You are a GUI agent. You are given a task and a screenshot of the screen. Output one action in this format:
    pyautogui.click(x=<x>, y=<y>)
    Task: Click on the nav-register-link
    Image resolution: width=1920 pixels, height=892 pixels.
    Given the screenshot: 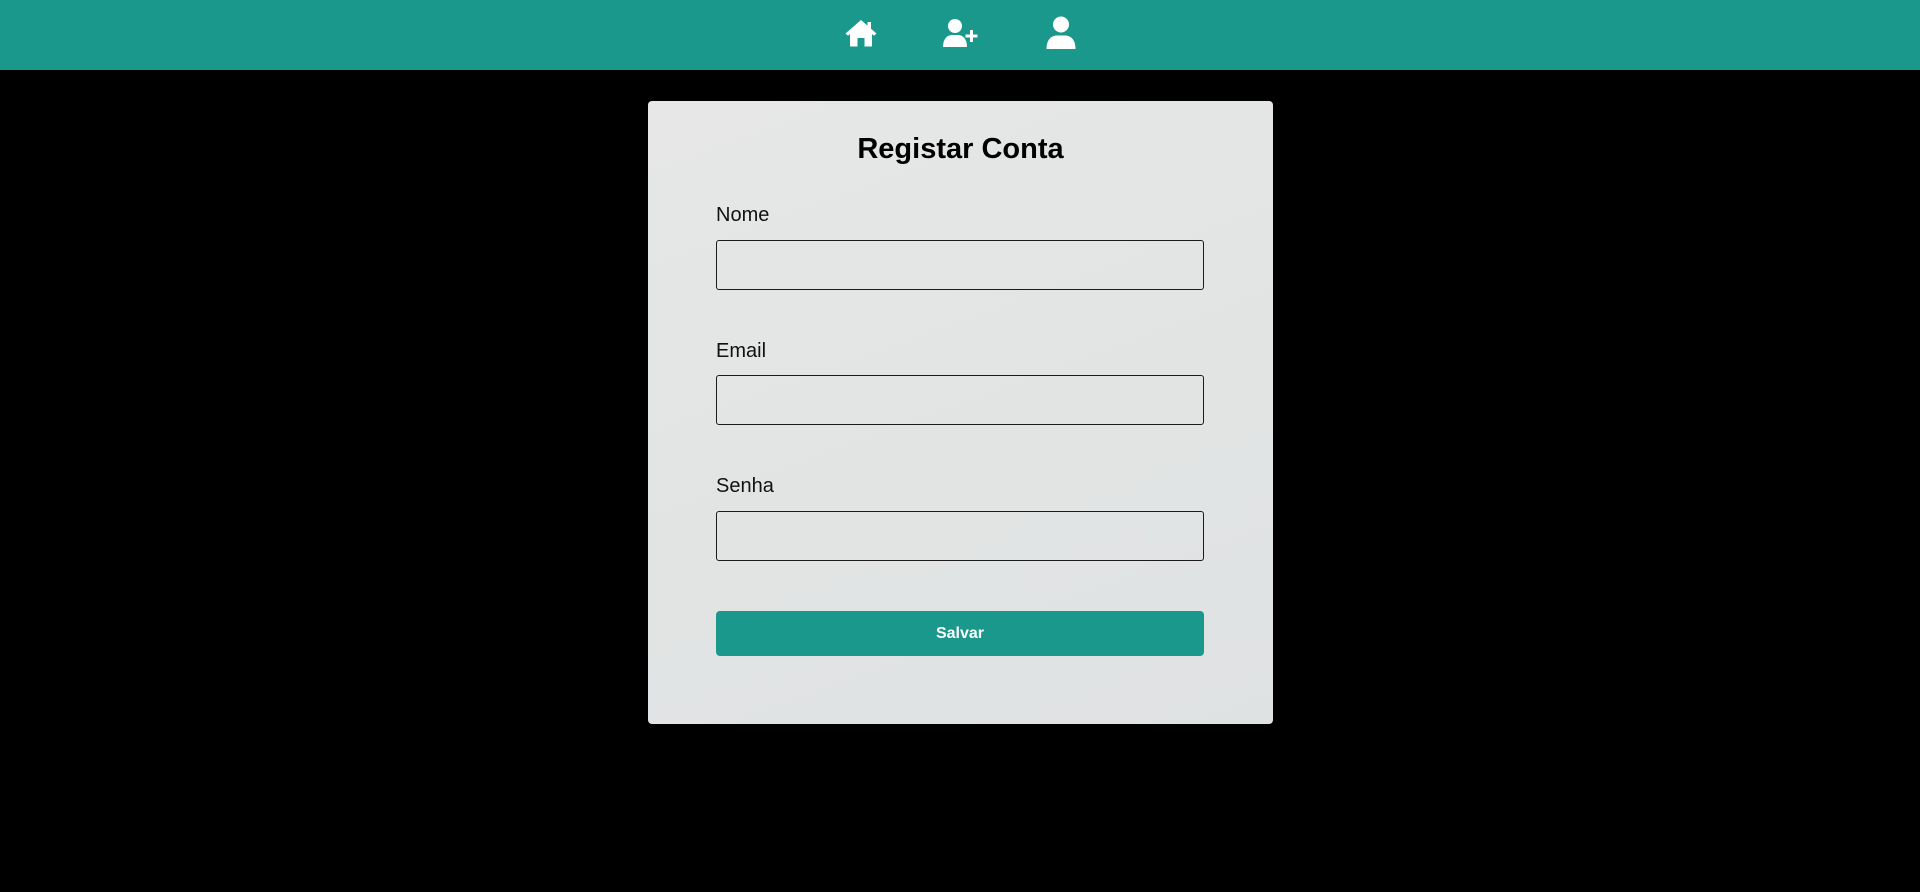 What is the action you would take?
    pyautogui.click(x=961, y=33)
    